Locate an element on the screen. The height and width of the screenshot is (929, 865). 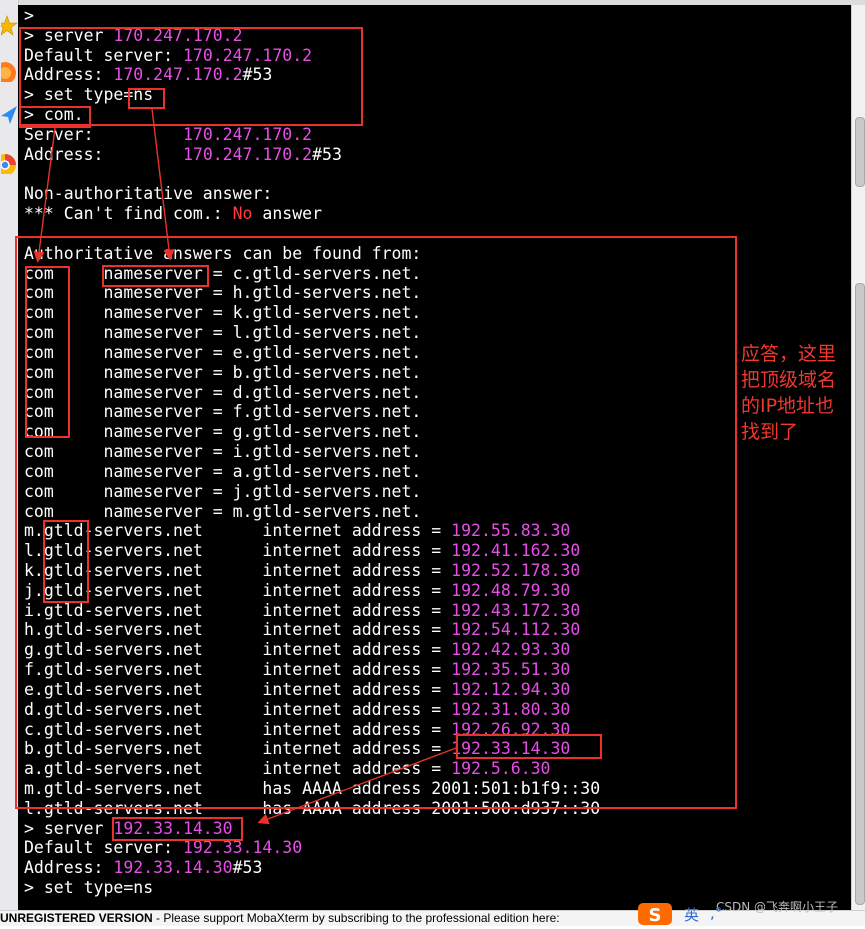
ime-toolbar: S 英 ,° is located at coordinates (750, 913).